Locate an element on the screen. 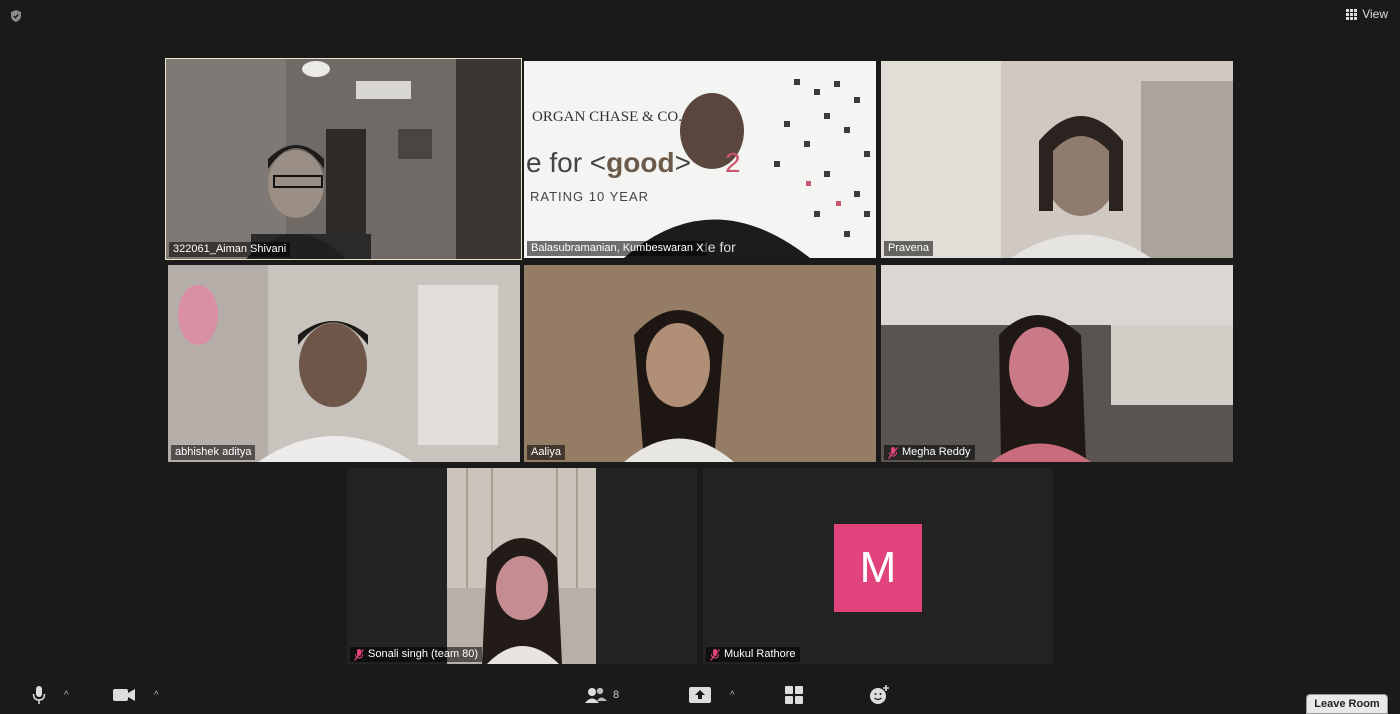 The height and width of the screenshot is (714, 1400). meeting-toolbar: ^ ^ 8 ^ Leave Room is located at coordinates (700, 697).